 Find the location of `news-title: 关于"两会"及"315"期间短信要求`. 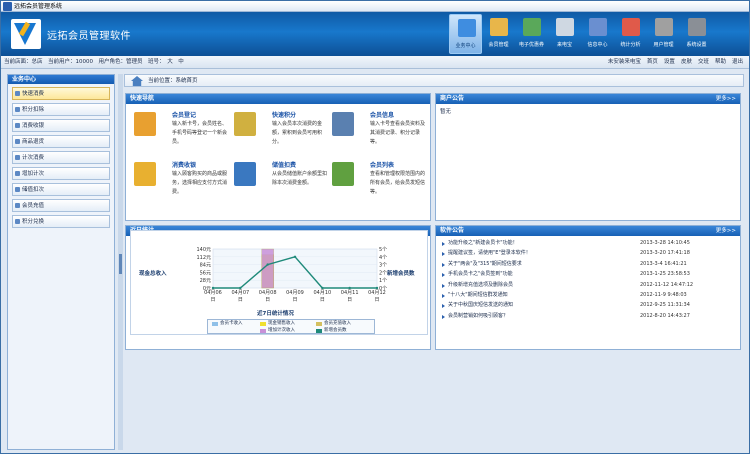

news-title: 关于"两会"及"315"期间短信要求 is located at coordinates (485, 263).